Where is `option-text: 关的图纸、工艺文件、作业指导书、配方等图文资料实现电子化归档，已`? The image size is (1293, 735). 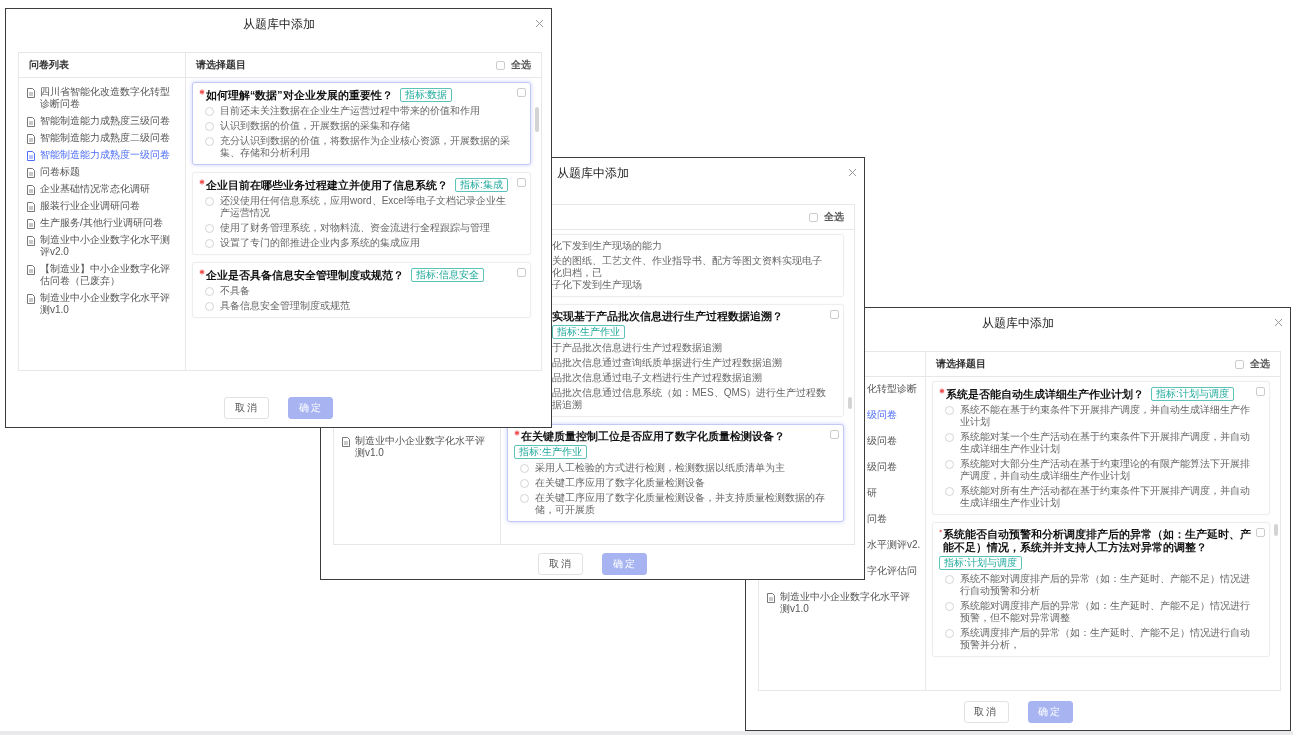
option-text: 关的图纸、工艺文件、作业指导书、配方等图文资料实现电子化归档，已 is located at coordinates (687, 267).